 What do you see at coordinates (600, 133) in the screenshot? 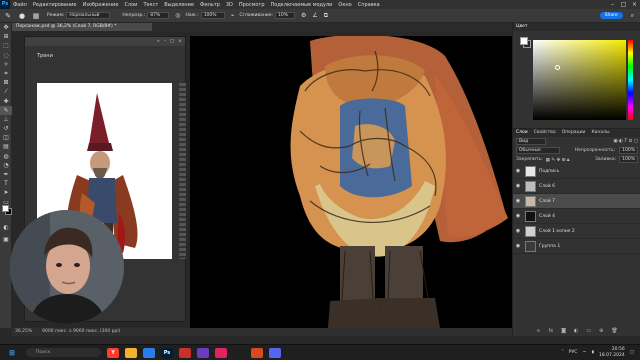
I see `tab-channels: Каналы` at bounding box center [600, 133].